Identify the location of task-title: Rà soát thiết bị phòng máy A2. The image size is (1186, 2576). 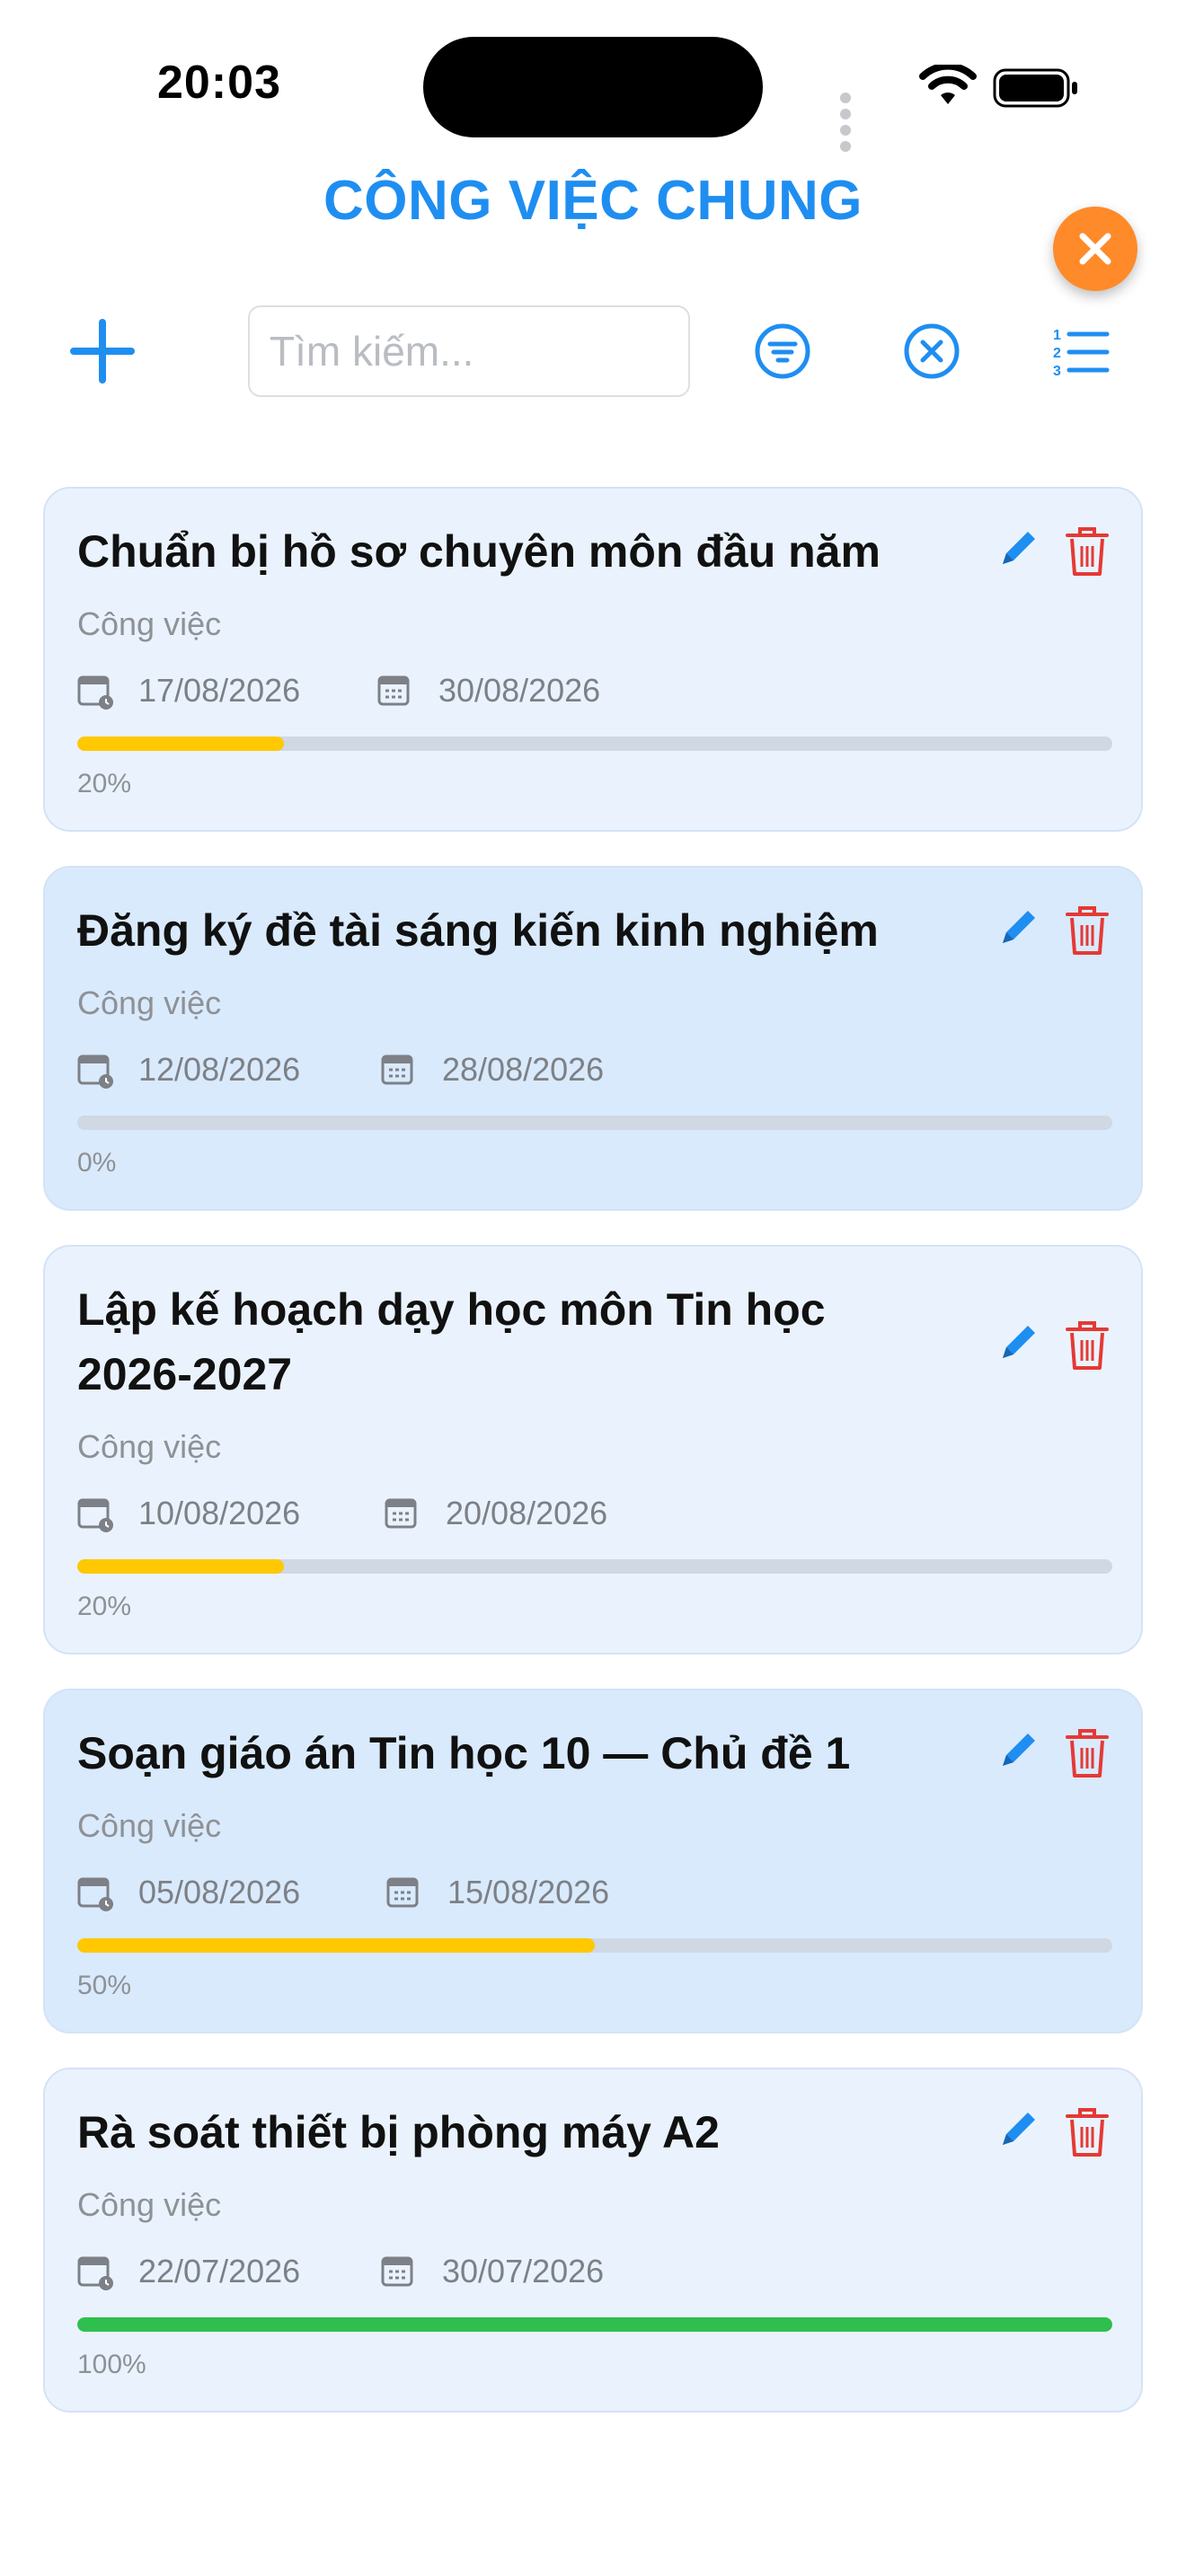
(398, 2132).